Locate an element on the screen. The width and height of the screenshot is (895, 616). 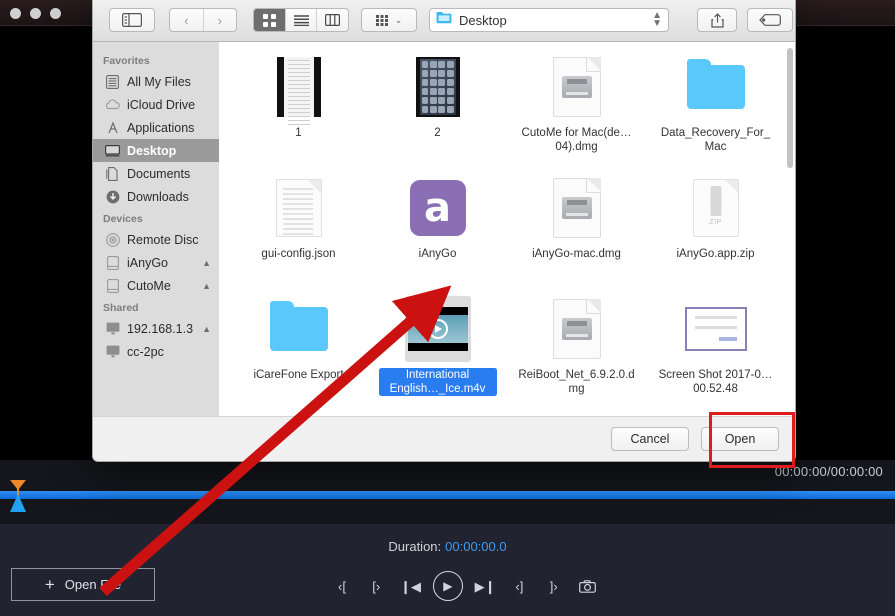
file-item: 1 is located at coordinates (298, 111).